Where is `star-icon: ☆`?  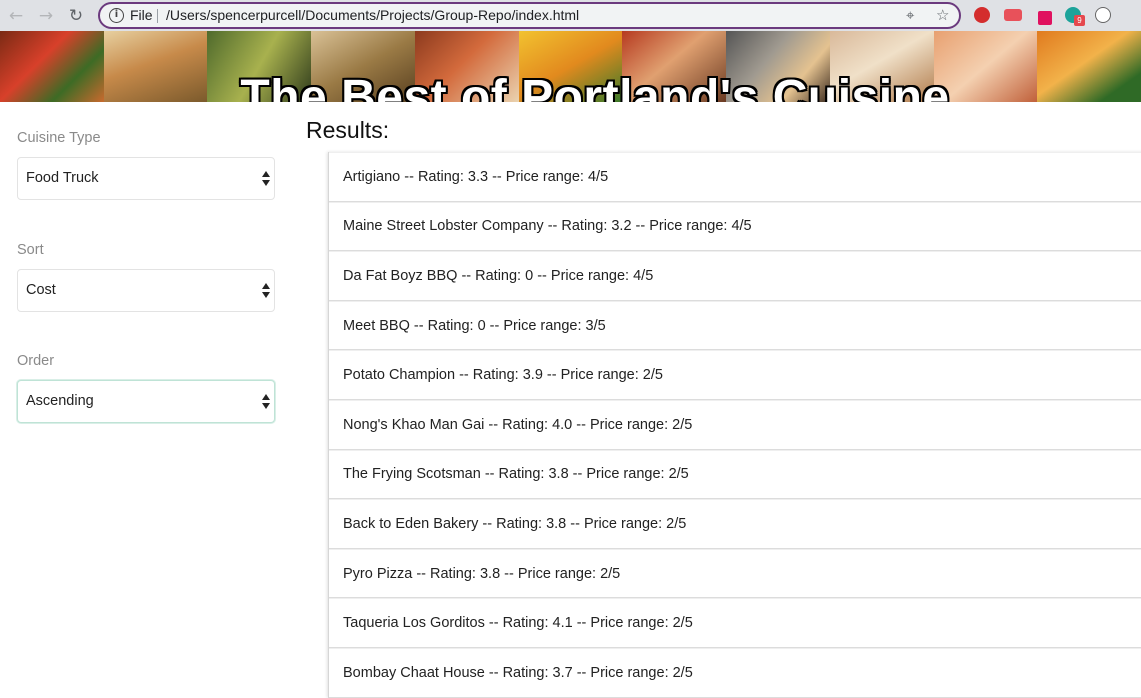
star-icon: ☆ is located at coordinates (942, 15).